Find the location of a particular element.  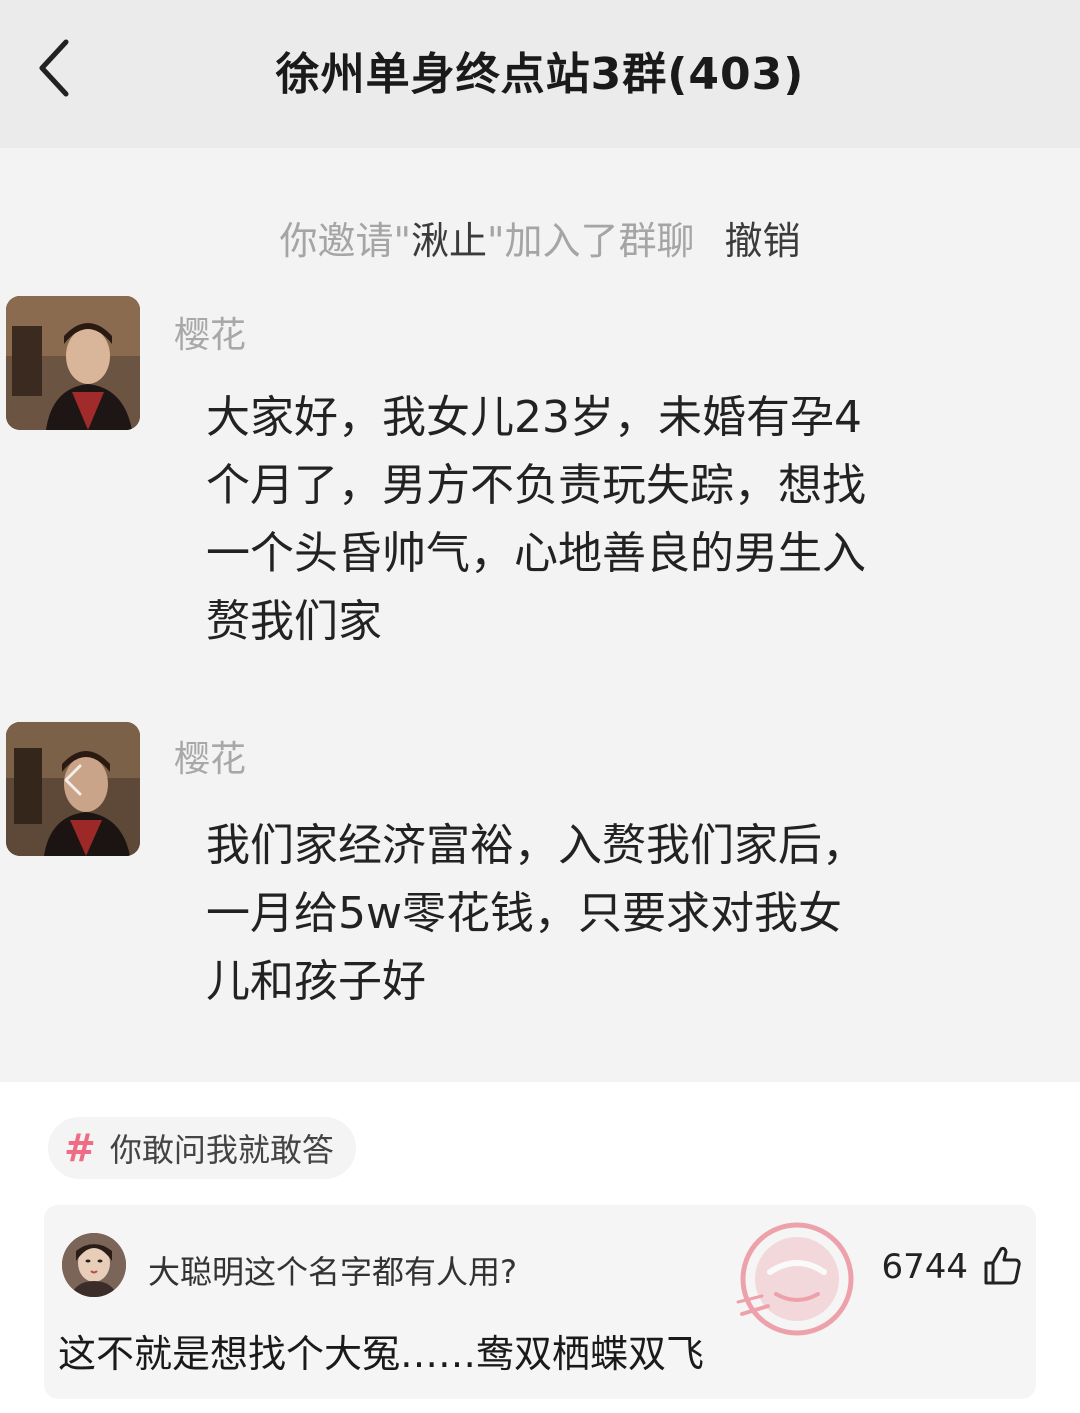

navigation-bar: 徐州单身终点站3群(403) is located at coordinates (540, 74).